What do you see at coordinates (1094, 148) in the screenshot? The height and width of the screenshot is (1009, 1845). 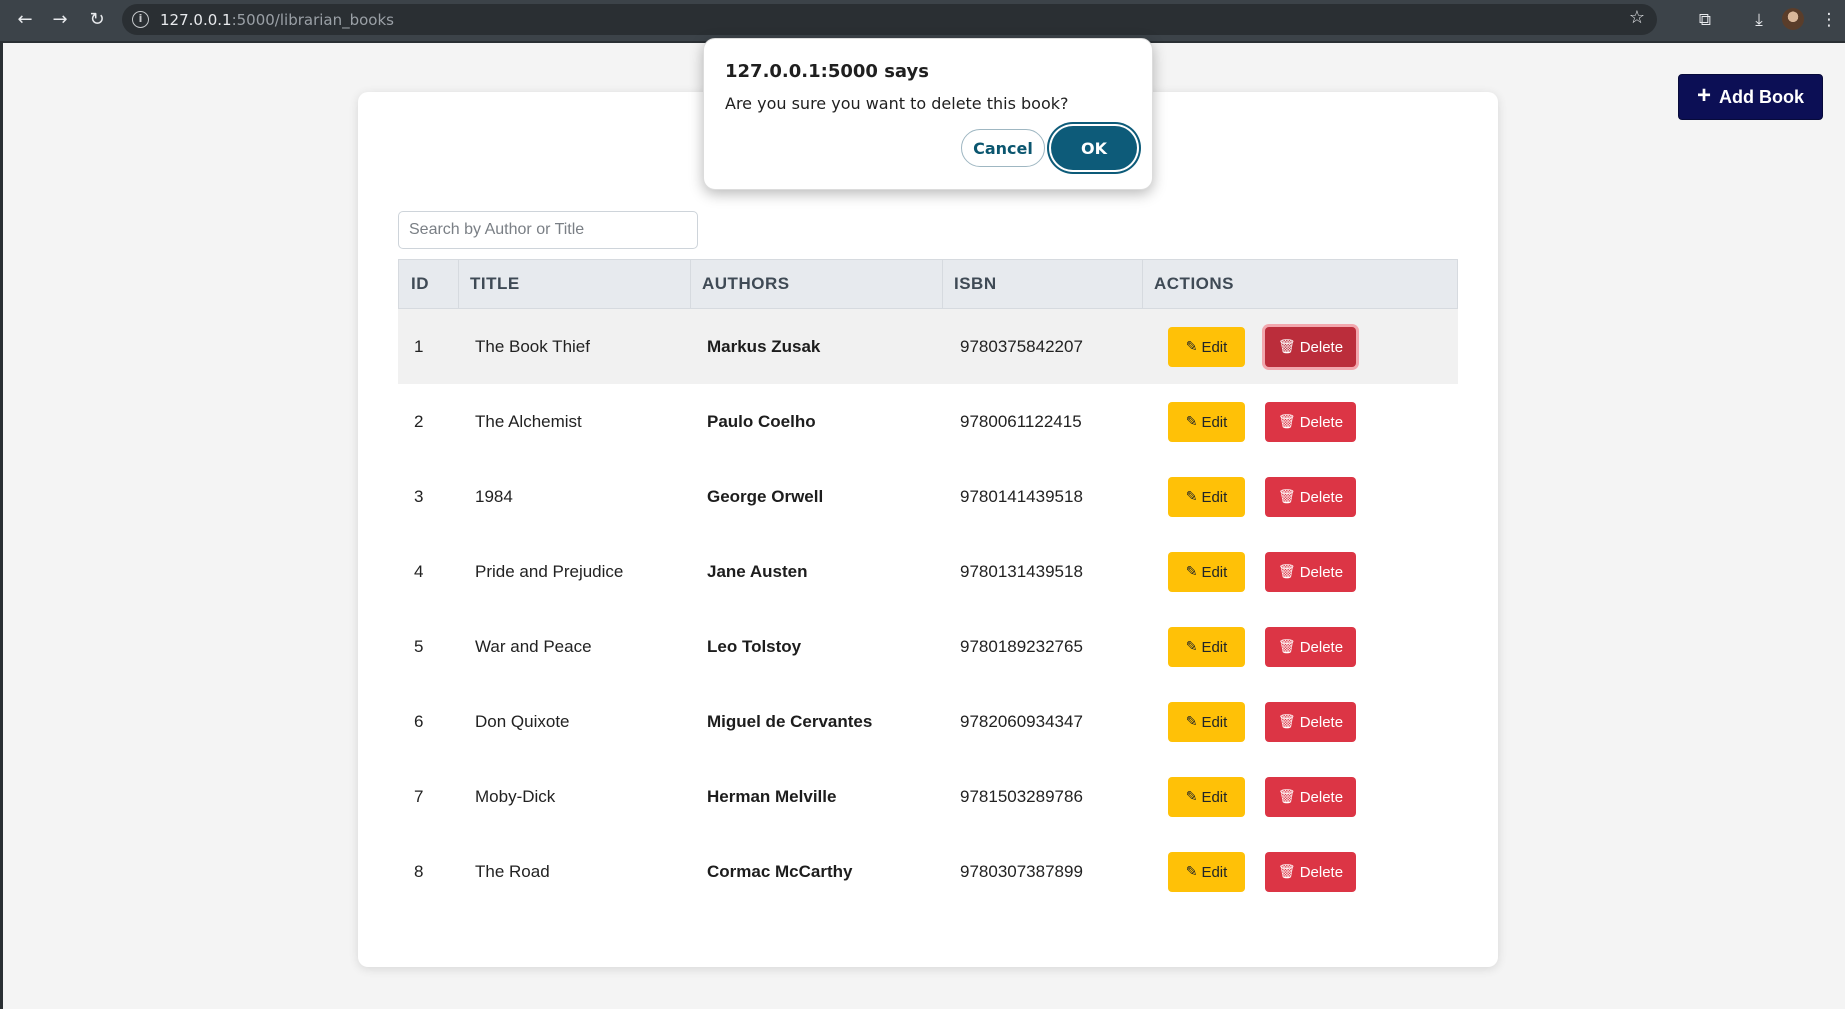 I see `dialog-ok-button: OK` at bounding box center [1094, 148].